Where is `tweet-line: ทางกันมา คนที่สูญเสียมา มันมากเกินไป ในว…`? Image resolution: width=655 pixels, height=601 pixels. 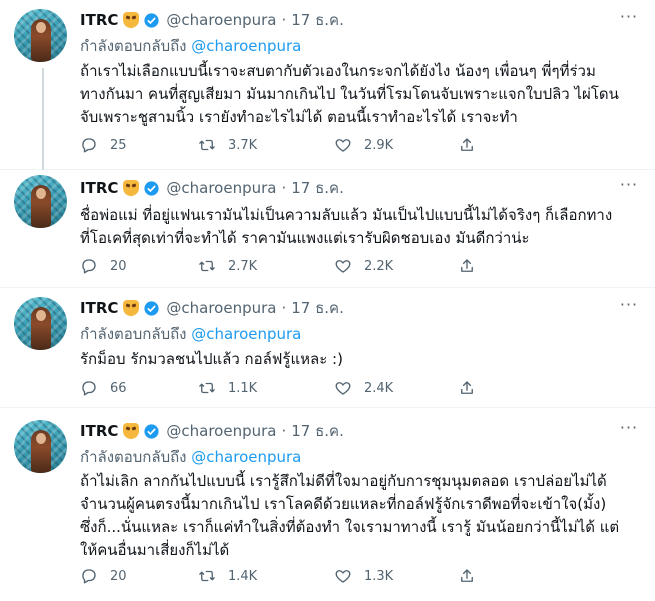
tweet-line: ทางกันมา คนที่สูญเสียมา มันมากเกินไป ในว… is located at coordinates (349, 94).